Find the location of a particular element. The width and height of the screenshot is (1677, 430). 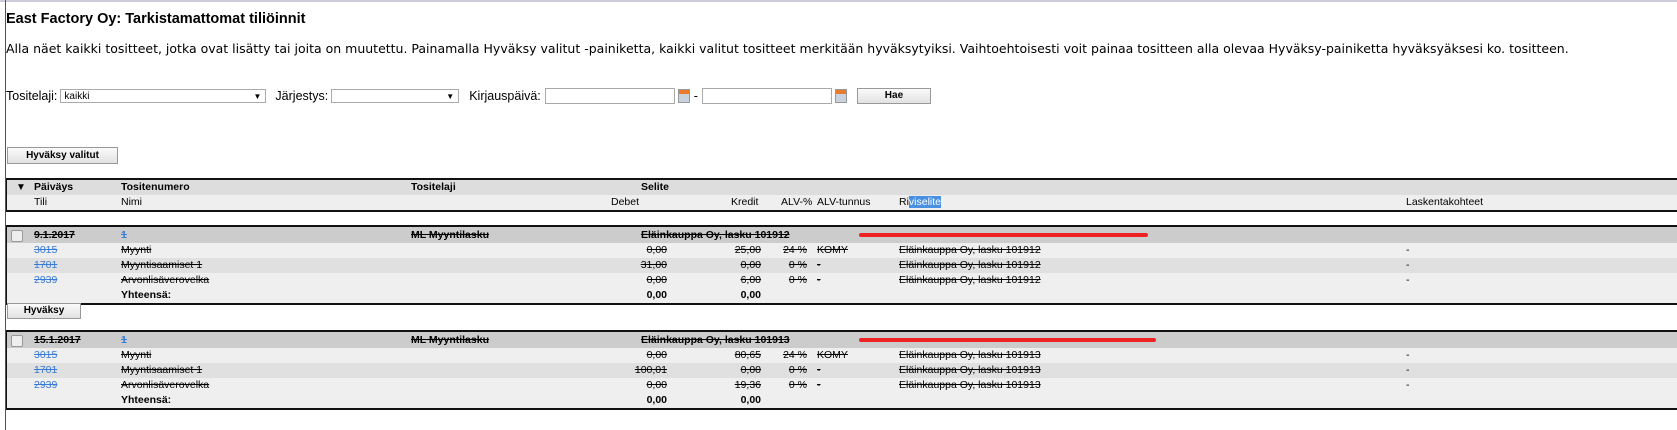

tositelaji-label: Tositelaji: is located at coordinates (32, 96).